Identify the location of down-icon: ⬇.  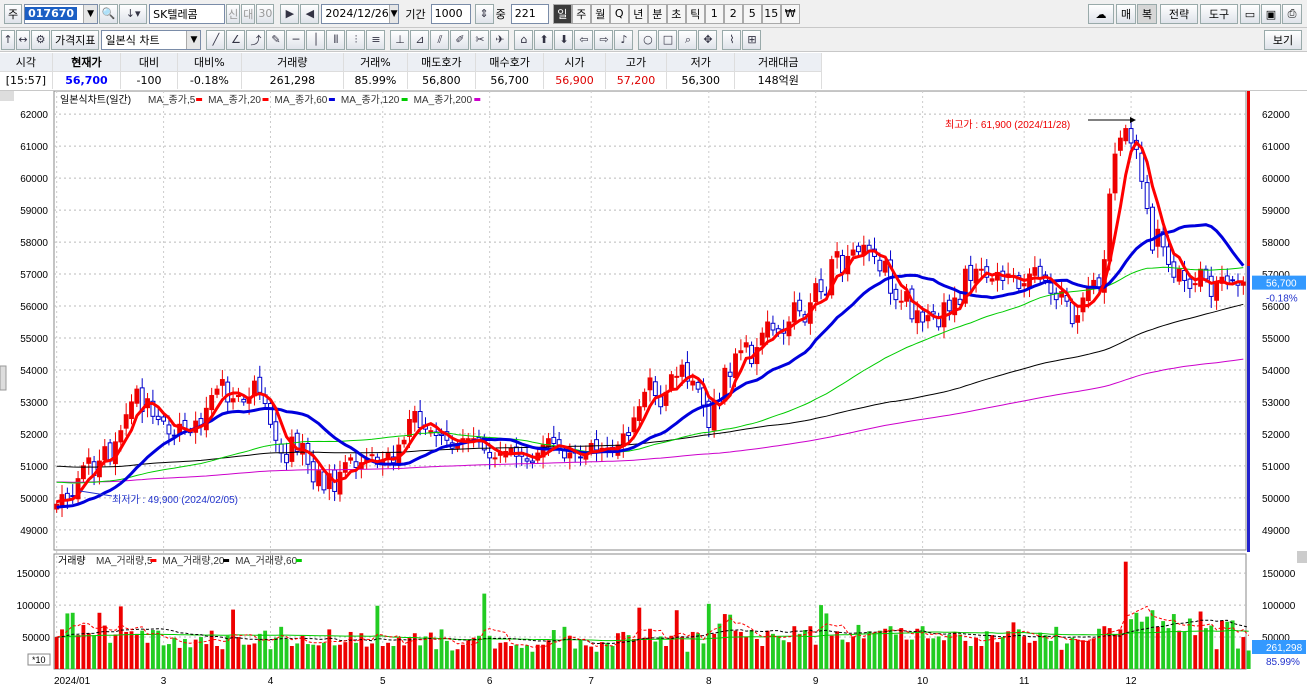
(564, 39).